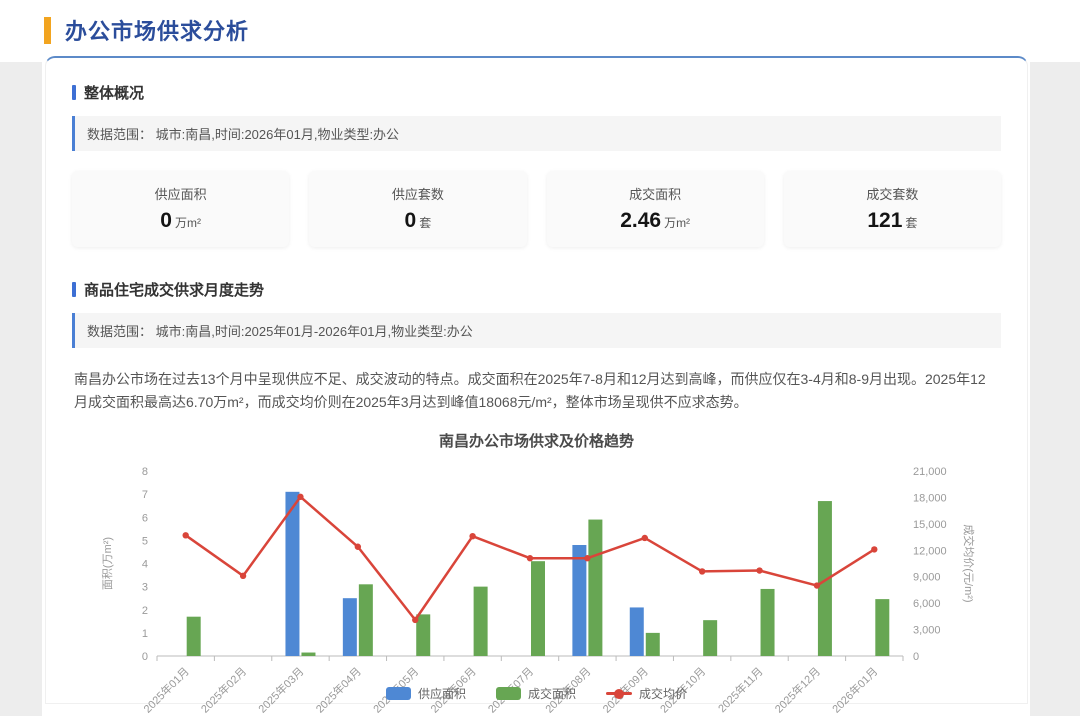 This screenshot has height=716, width=1080. What do you see at coordinates (144, 565) in the screenshot?
I see `svg-text: 4` at bounding box center [144, 565].